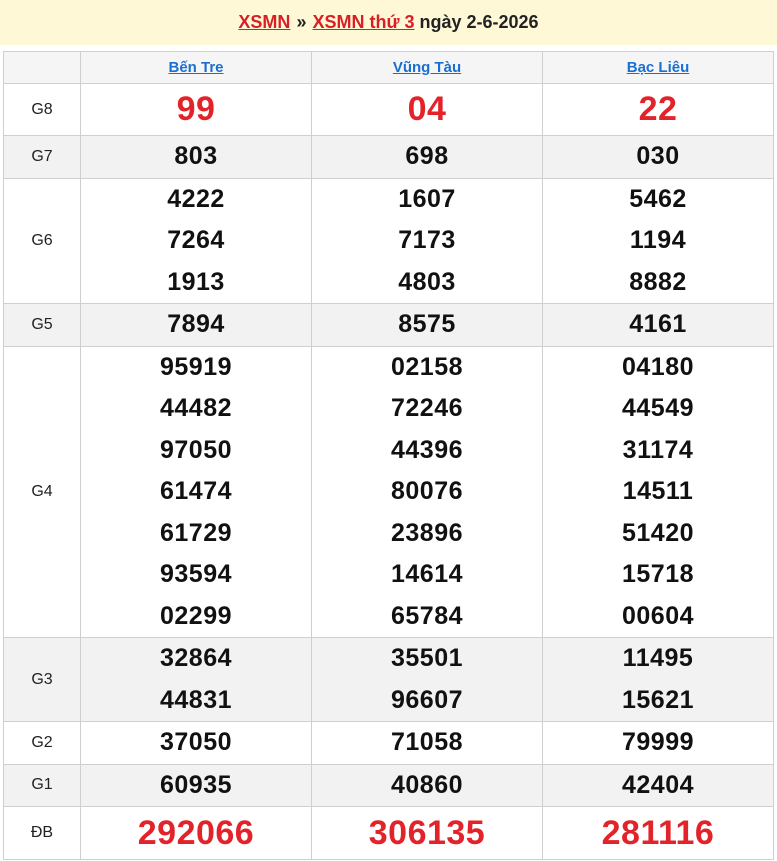 The width and height of the screenshot is (777, 861). Describe the element at coordinates (196, 658) in the screenshot. I see `winning-number: 32864` at that location.